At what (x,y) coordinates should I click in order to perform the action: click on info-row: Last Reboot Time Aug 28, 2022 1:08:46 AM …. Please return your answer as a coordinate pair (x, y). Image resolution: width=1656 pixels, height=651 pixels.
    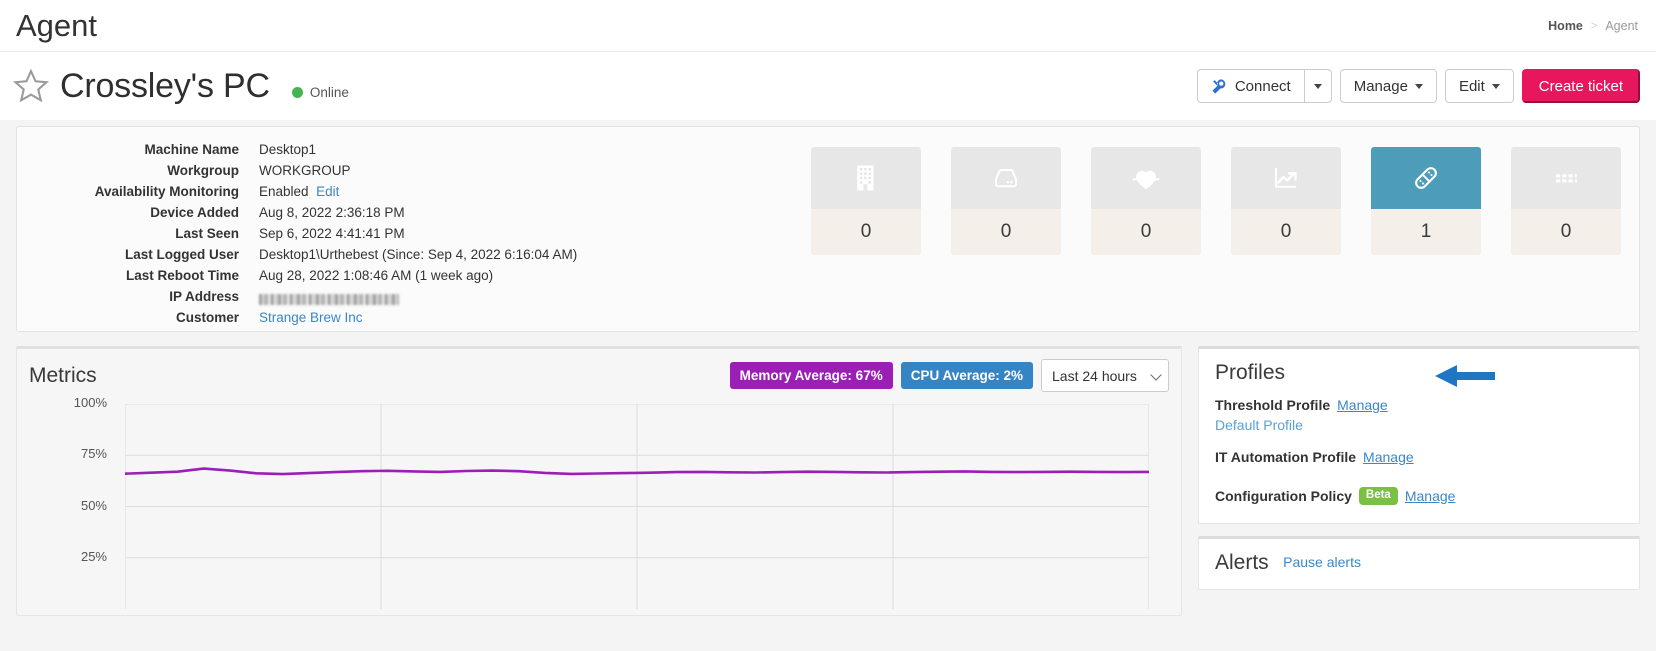
    Looking at the image, I should click on (307, 275).